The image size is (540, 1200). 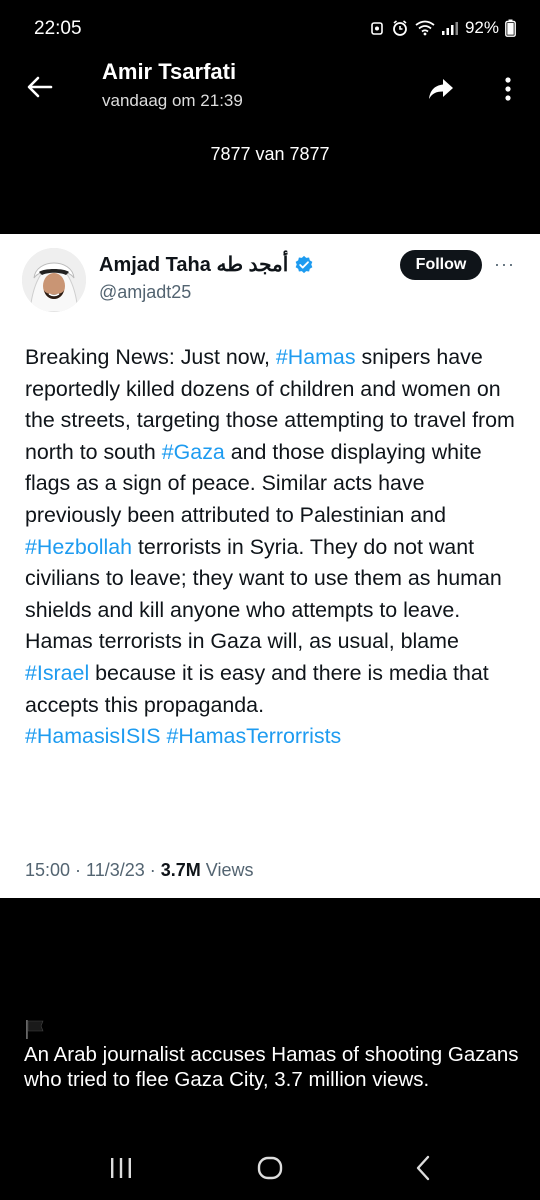 I want to click on author-name-text: Amjad Taha أمجد طه, so click(x=194, y=265).